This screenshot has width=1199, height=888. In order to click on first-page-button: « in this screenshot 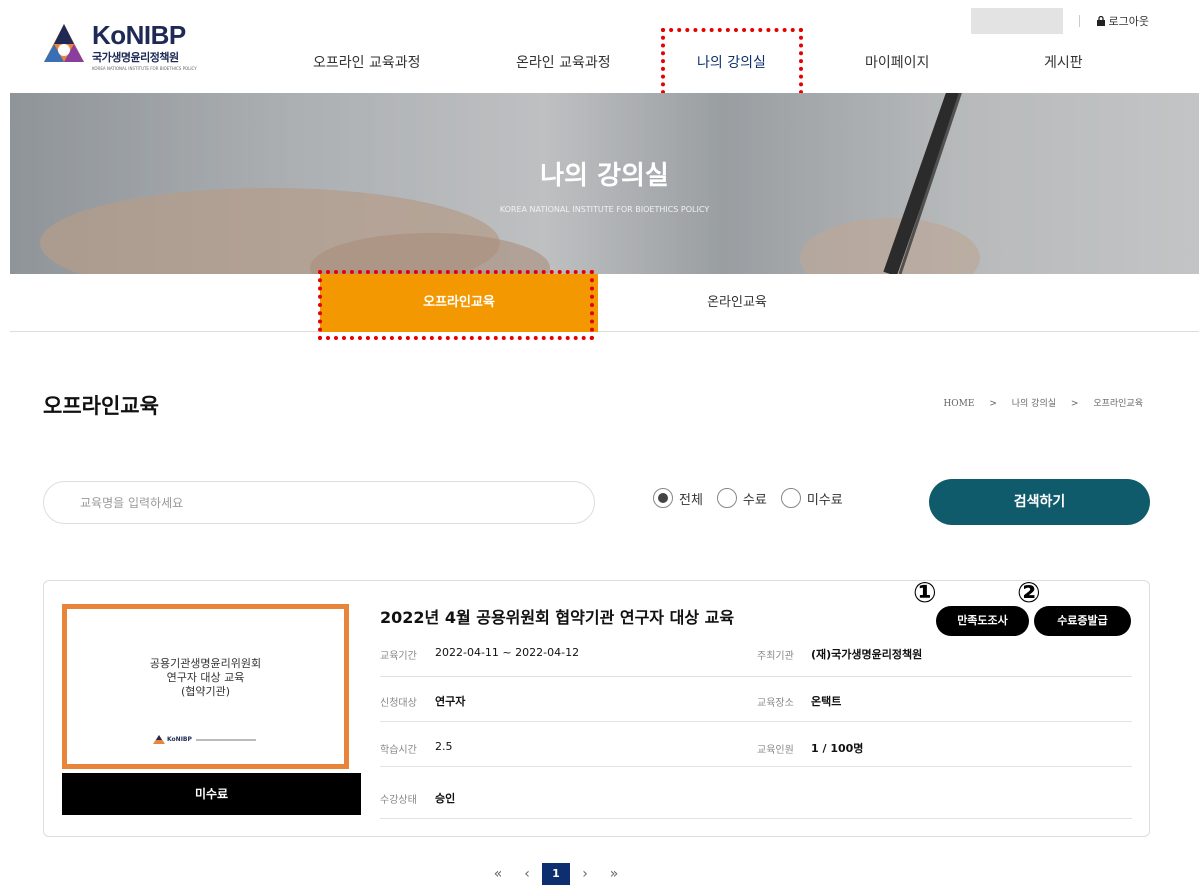, I will do `click(498, 874)`.